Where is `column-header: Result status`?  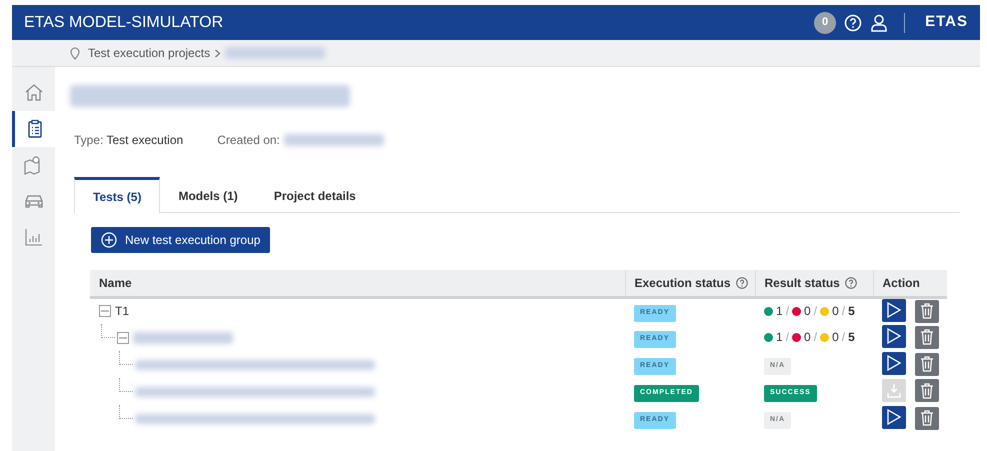 column-header: Result status is located at coordinates (802, 283).